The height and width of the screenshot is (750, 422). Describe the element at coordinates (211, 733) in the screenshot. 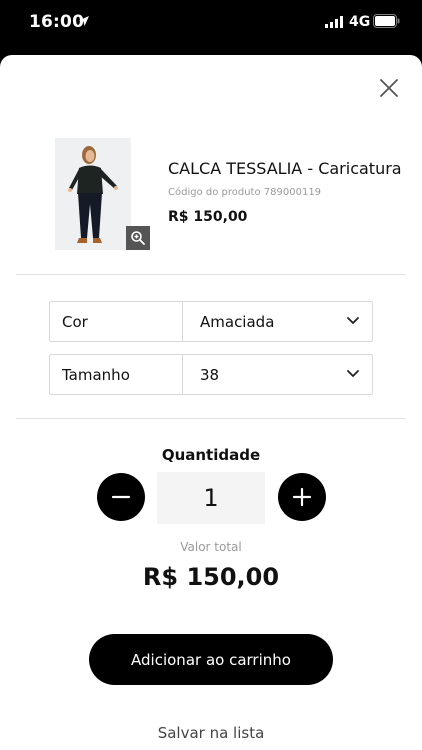

I see `save-to-list-link: Salvar na lista` at that location.